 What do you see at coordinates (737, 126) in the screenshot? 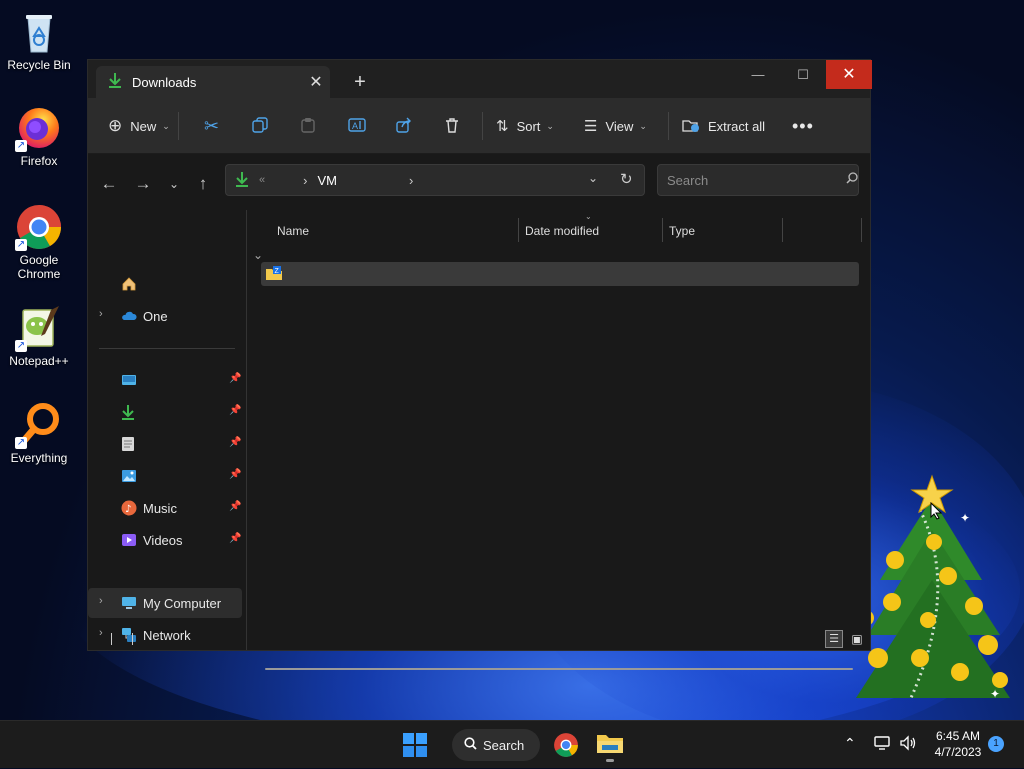
I see `extract-all-label: Extract all` at bounding box center [737, 126].